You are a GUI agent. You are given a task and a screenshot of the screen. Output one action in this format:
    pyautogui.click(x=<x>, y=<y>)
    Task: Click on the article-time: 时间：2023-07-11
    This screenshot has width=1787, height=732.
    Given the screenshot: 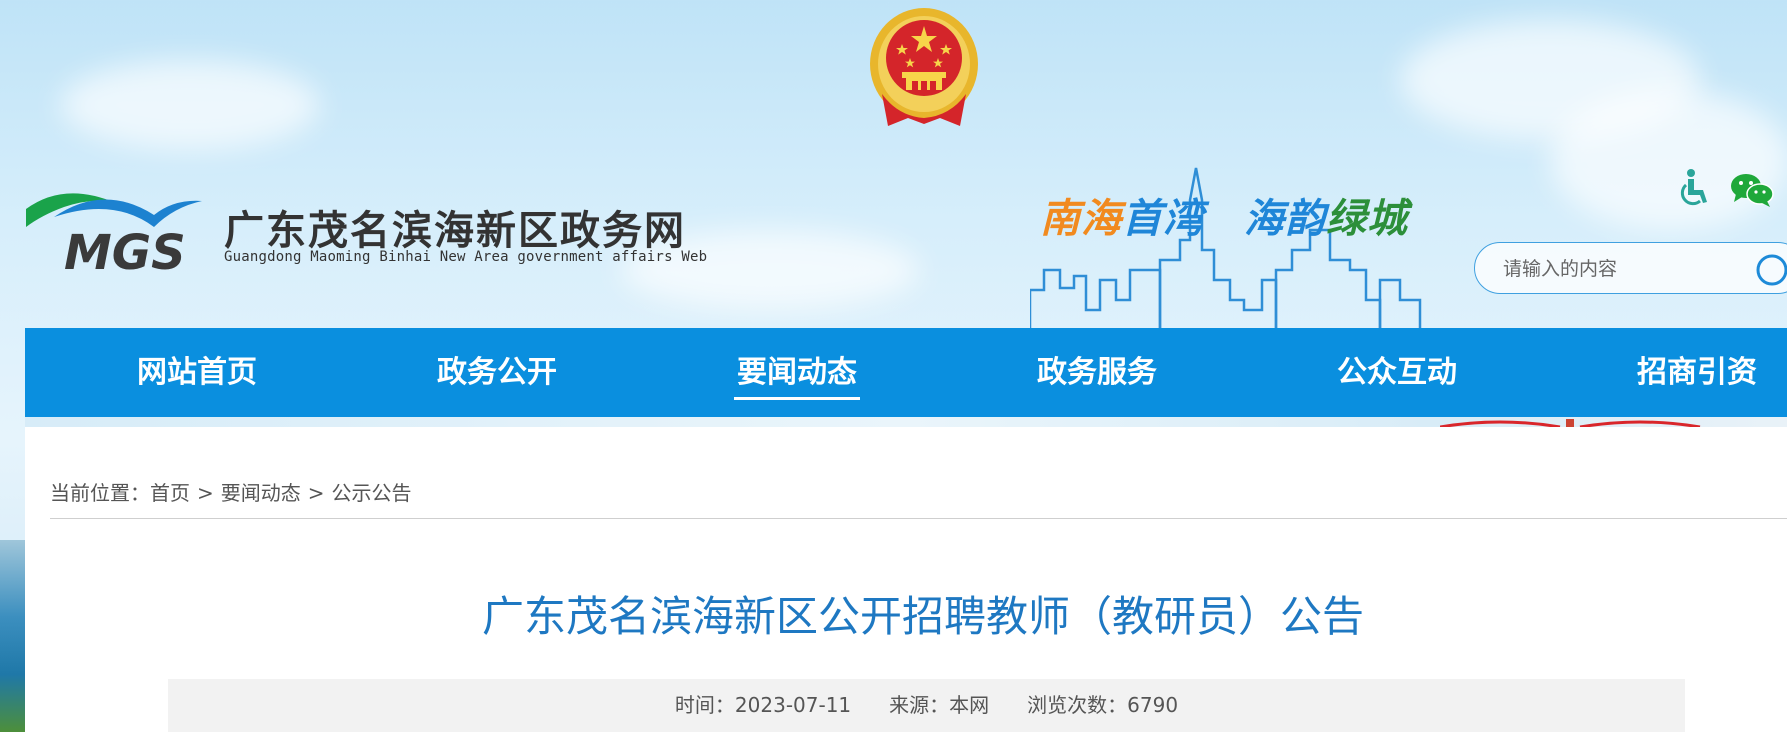 What is the action you would take?
    pyautogui.click(x=763, y=705)
    